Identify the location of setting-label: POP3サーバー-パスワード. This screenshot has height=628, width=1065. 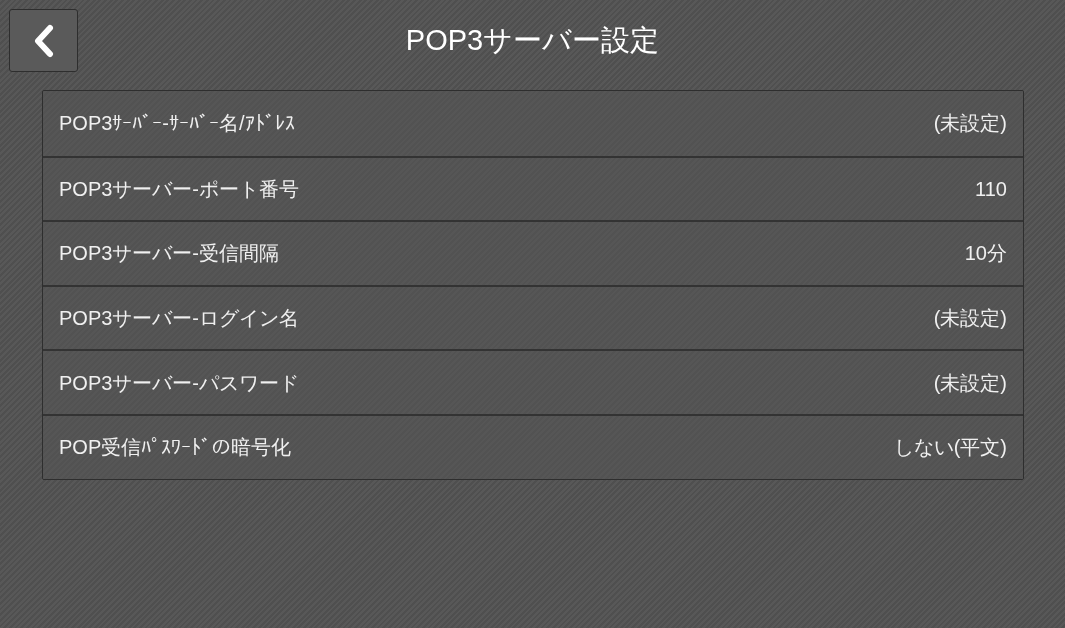
(179, 383).